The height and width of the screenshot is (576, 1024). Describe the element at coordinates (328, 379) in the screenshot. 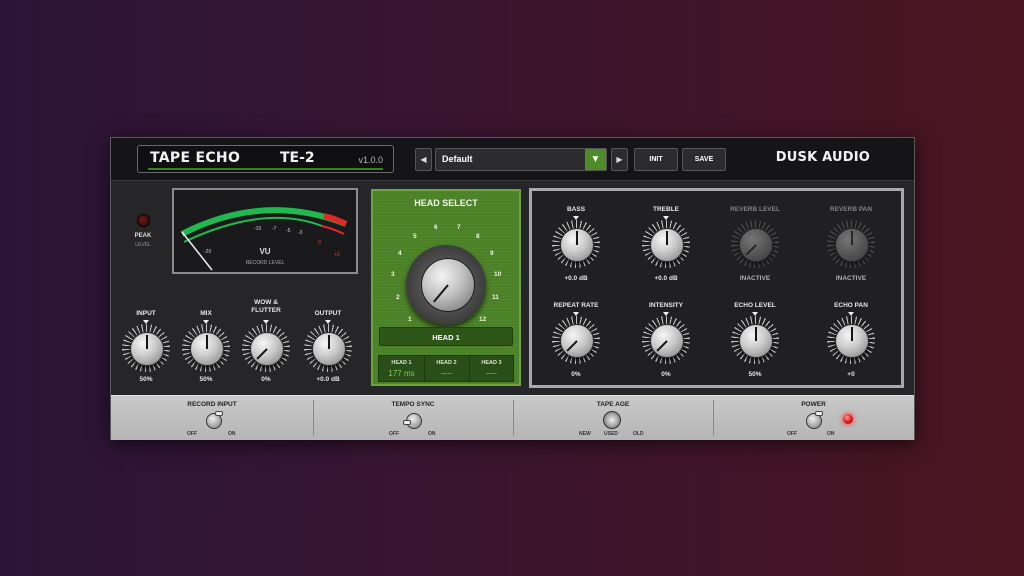

I see `output-value: +0.0 dB` at that location.